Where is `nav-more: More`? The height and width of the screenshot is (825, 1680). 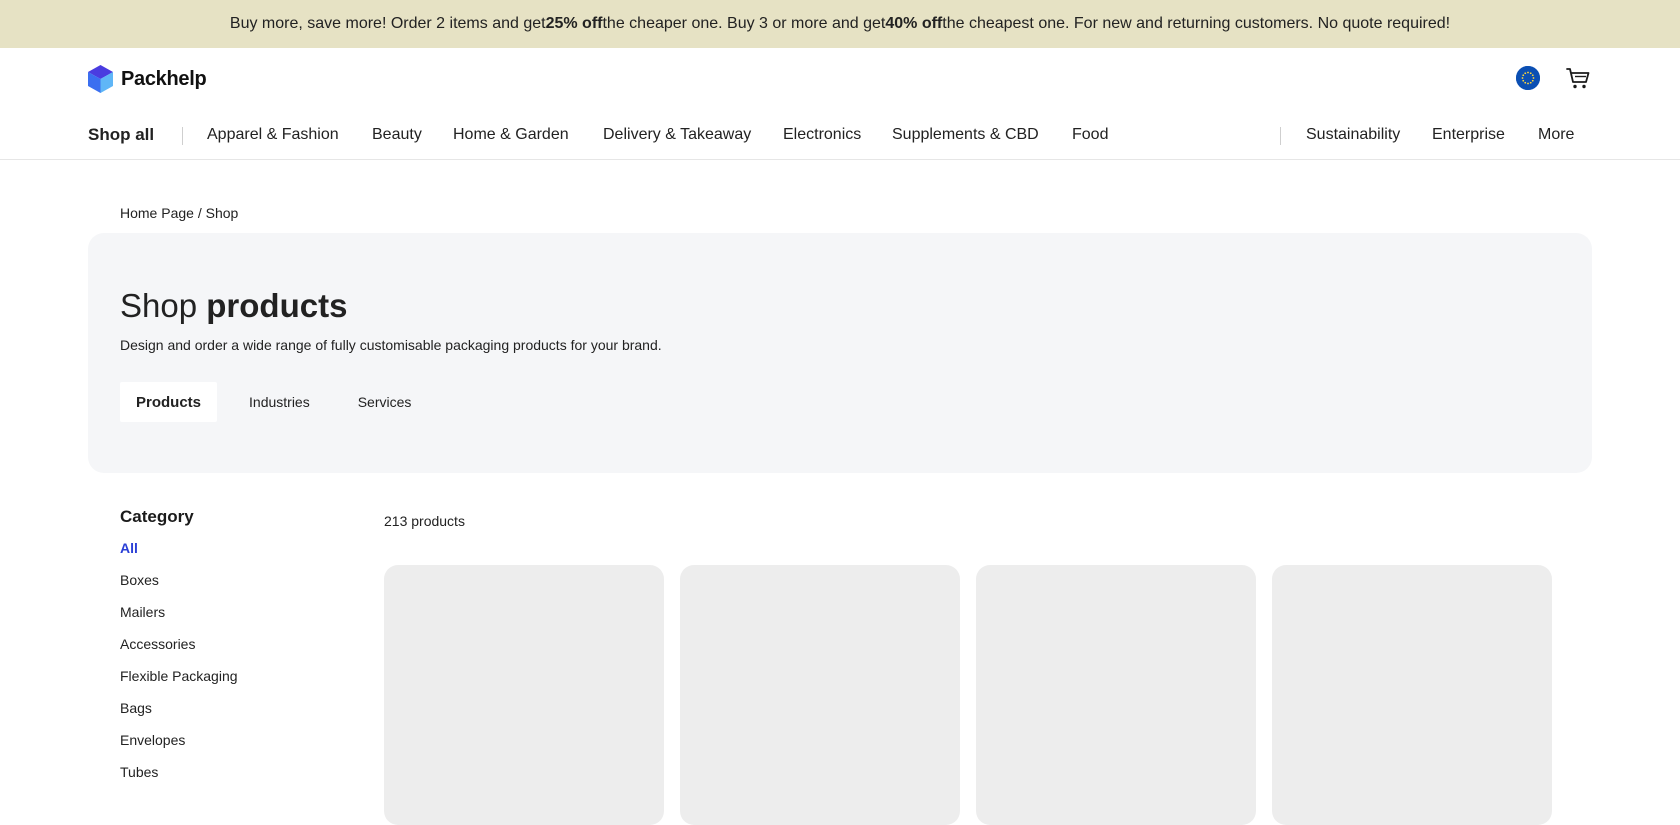 nav-more: More is located at coordinates (1556, 135).